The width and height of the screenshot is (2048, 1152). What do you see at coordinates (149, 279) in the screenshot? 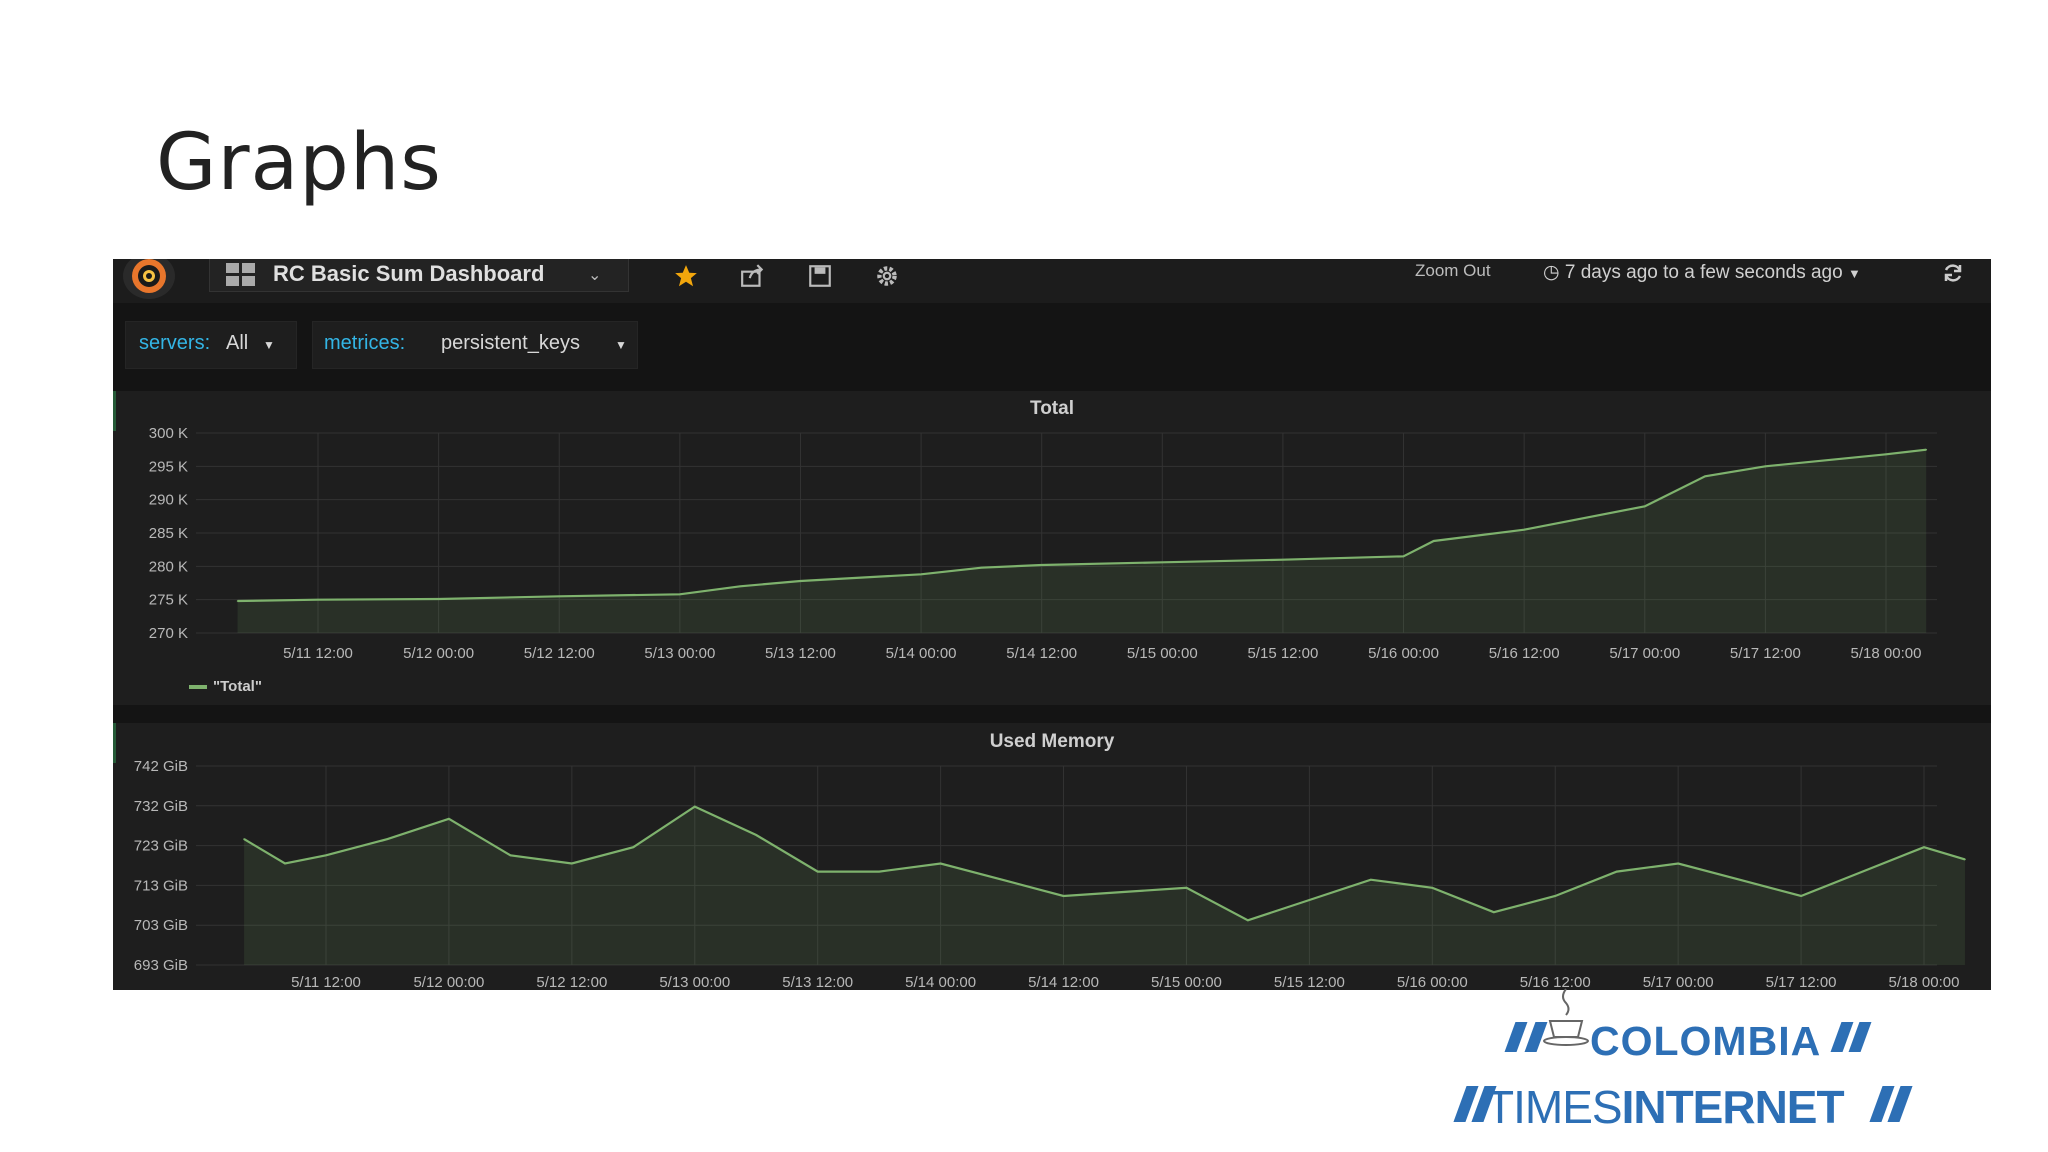
I see `grafana-logo-icon` at bounding box center [149, 279].